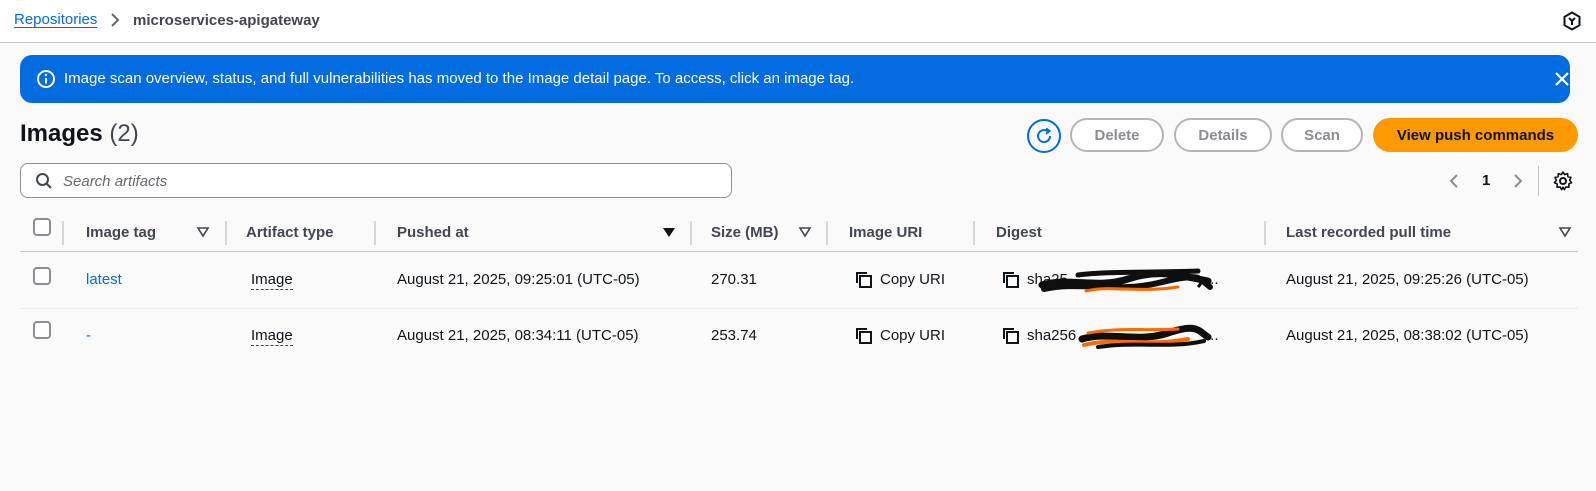 The image size is (1596, 491). I want to click on page-title-text: Images, so click(61, 133).